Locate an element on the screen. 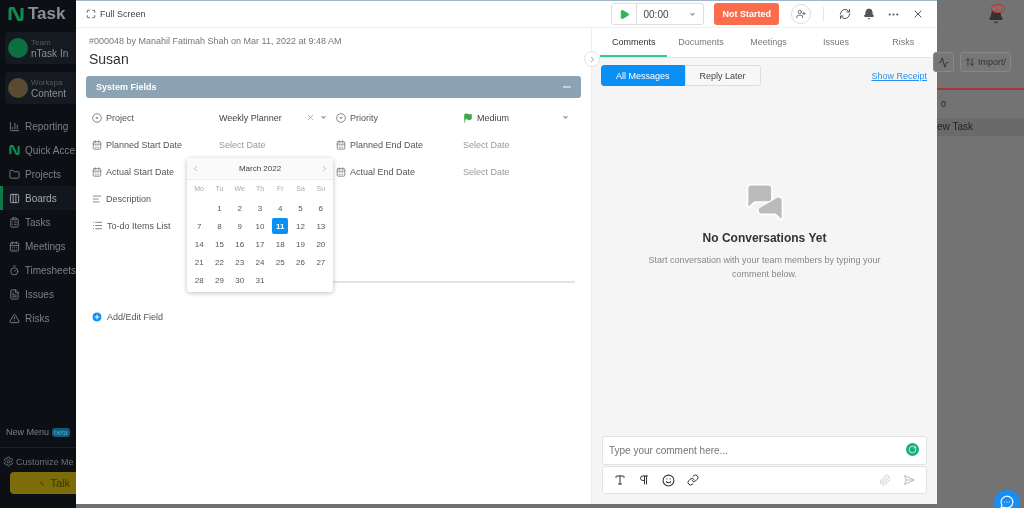 The height and width of the screenshot is (508, 1024). play-icon is located at coordinates (624, 14).